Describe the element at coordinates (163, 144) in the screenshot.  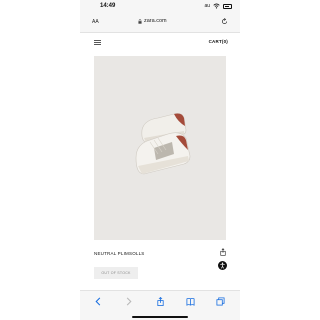
I see `sneakers-image` at that location.